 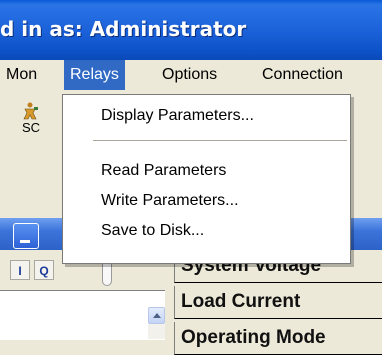 I want to click on menu-bar: Mon Relays Options Connection, so click(x=191, y=77).